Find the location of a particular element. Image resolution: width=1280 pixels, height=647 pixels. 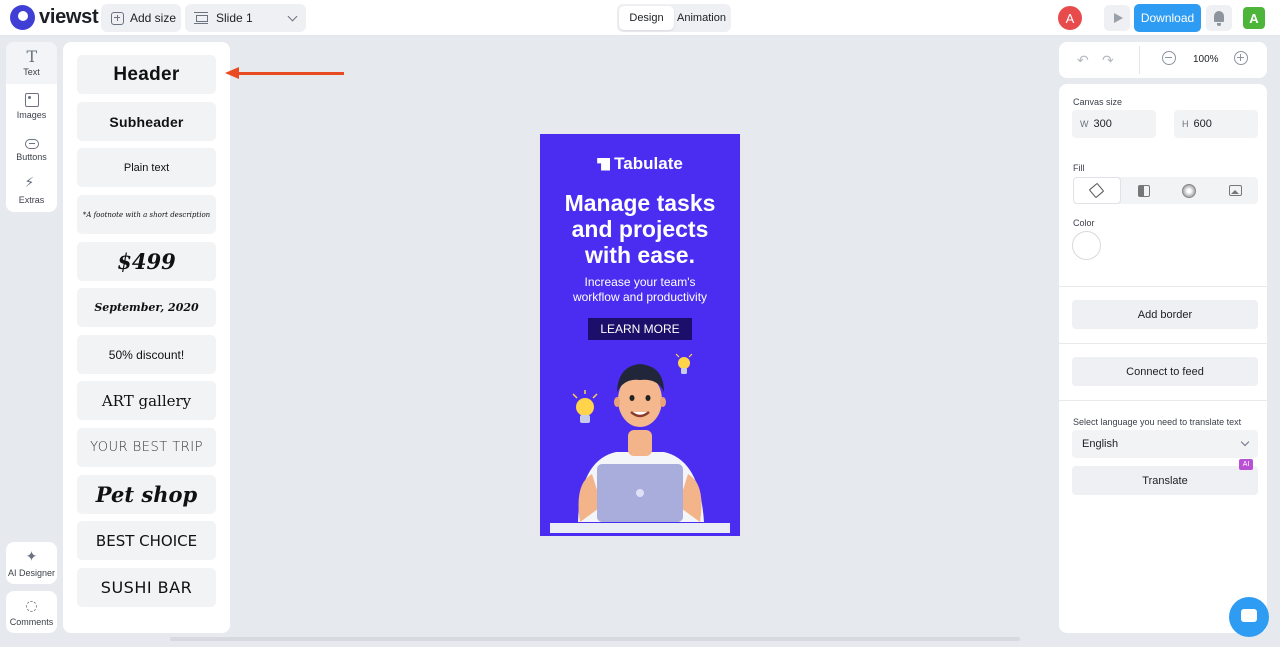

rail-item-label: Text is located at coordinates (31, 71).